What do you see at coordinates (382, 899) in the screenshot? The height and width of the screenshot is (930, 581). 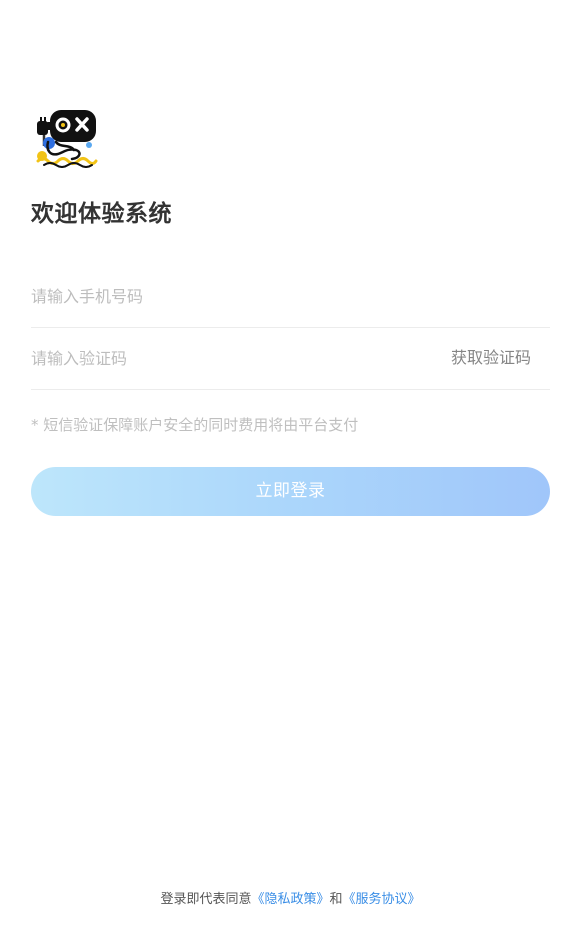 I see `service-agreement-link: 《服务协议》` at bounding box center [382, 899].